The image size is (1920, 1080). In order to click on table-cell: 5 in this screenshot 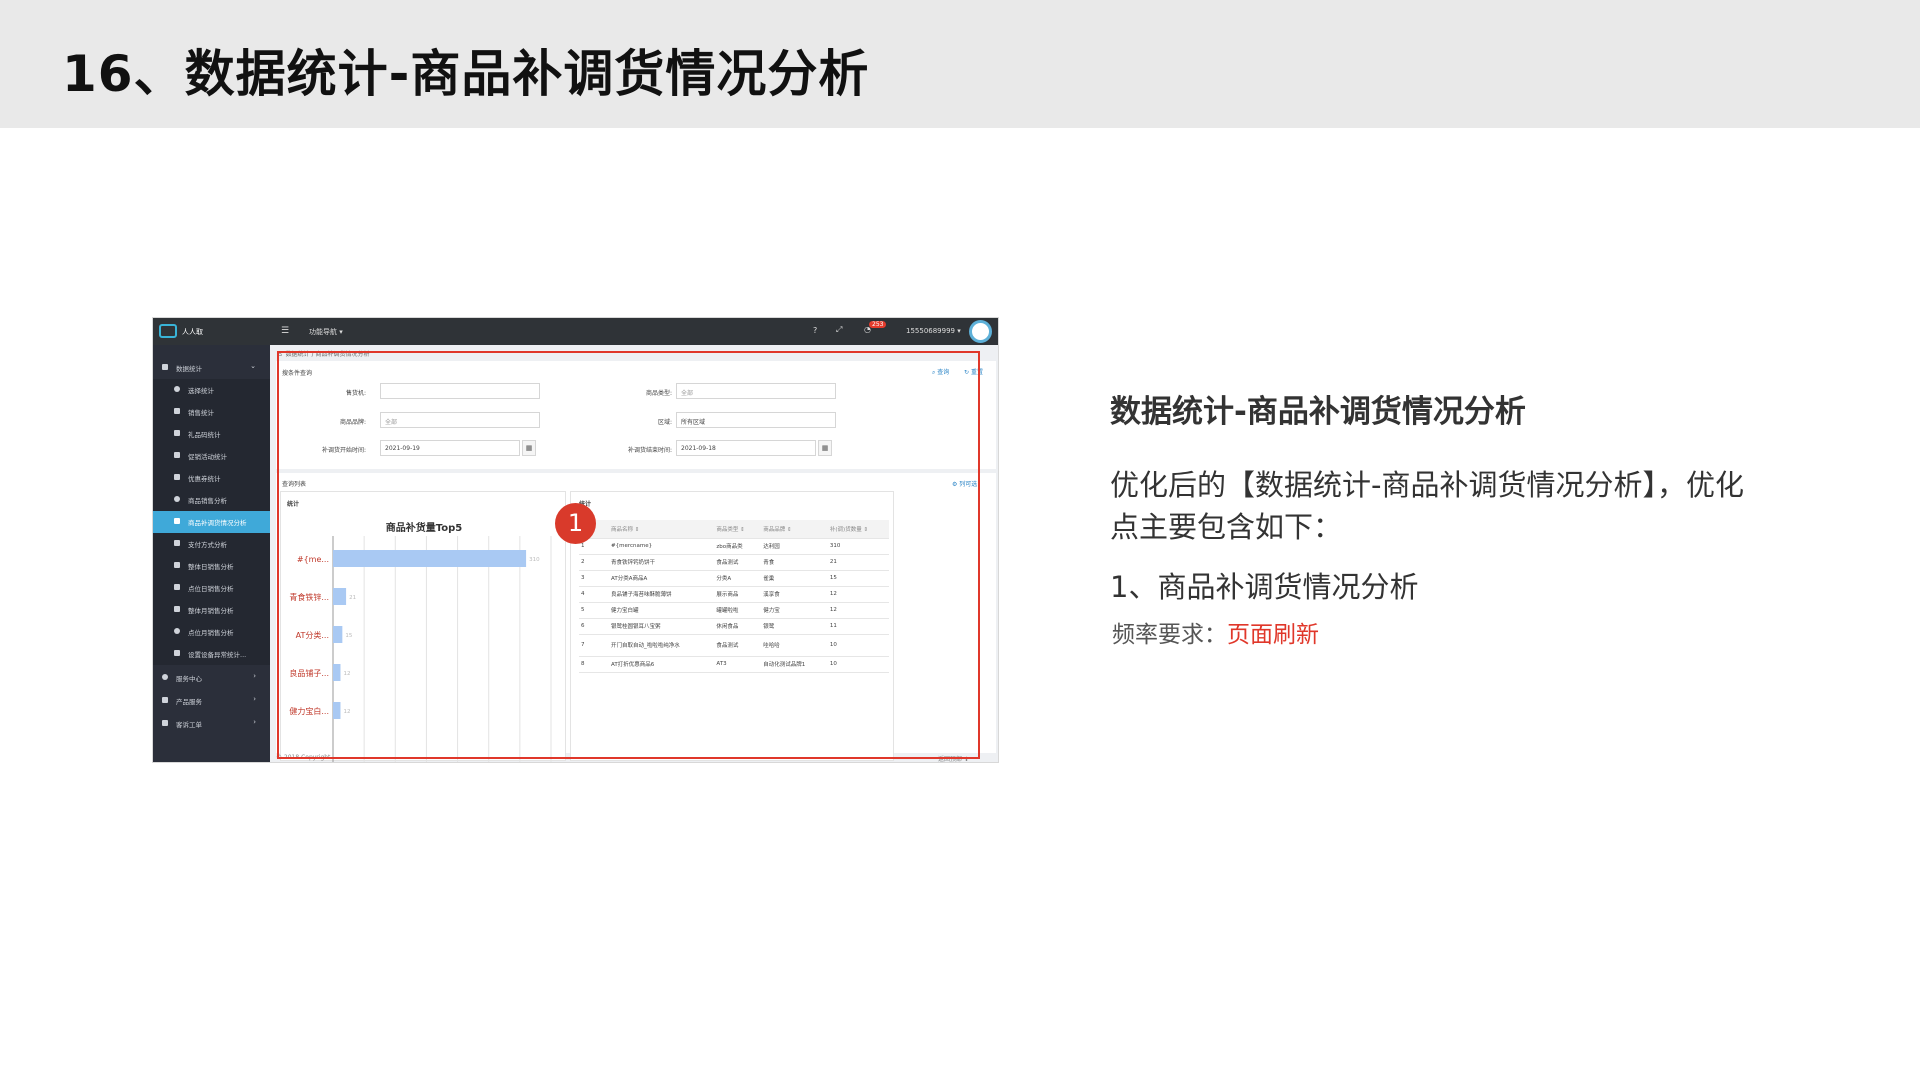, I will do `click(594, 610)`.